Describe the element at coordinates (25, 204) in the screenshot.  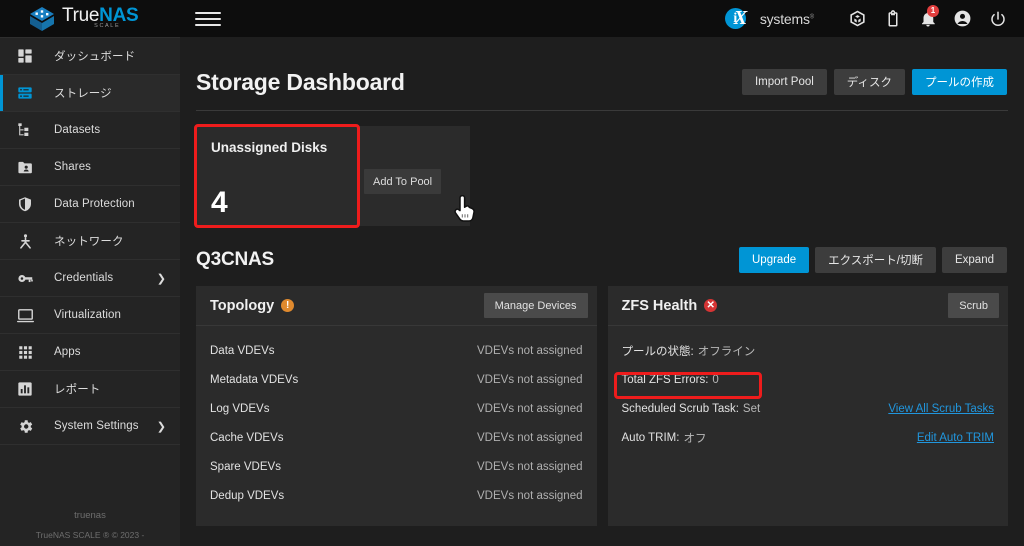
I see `shield-icon` at that location.